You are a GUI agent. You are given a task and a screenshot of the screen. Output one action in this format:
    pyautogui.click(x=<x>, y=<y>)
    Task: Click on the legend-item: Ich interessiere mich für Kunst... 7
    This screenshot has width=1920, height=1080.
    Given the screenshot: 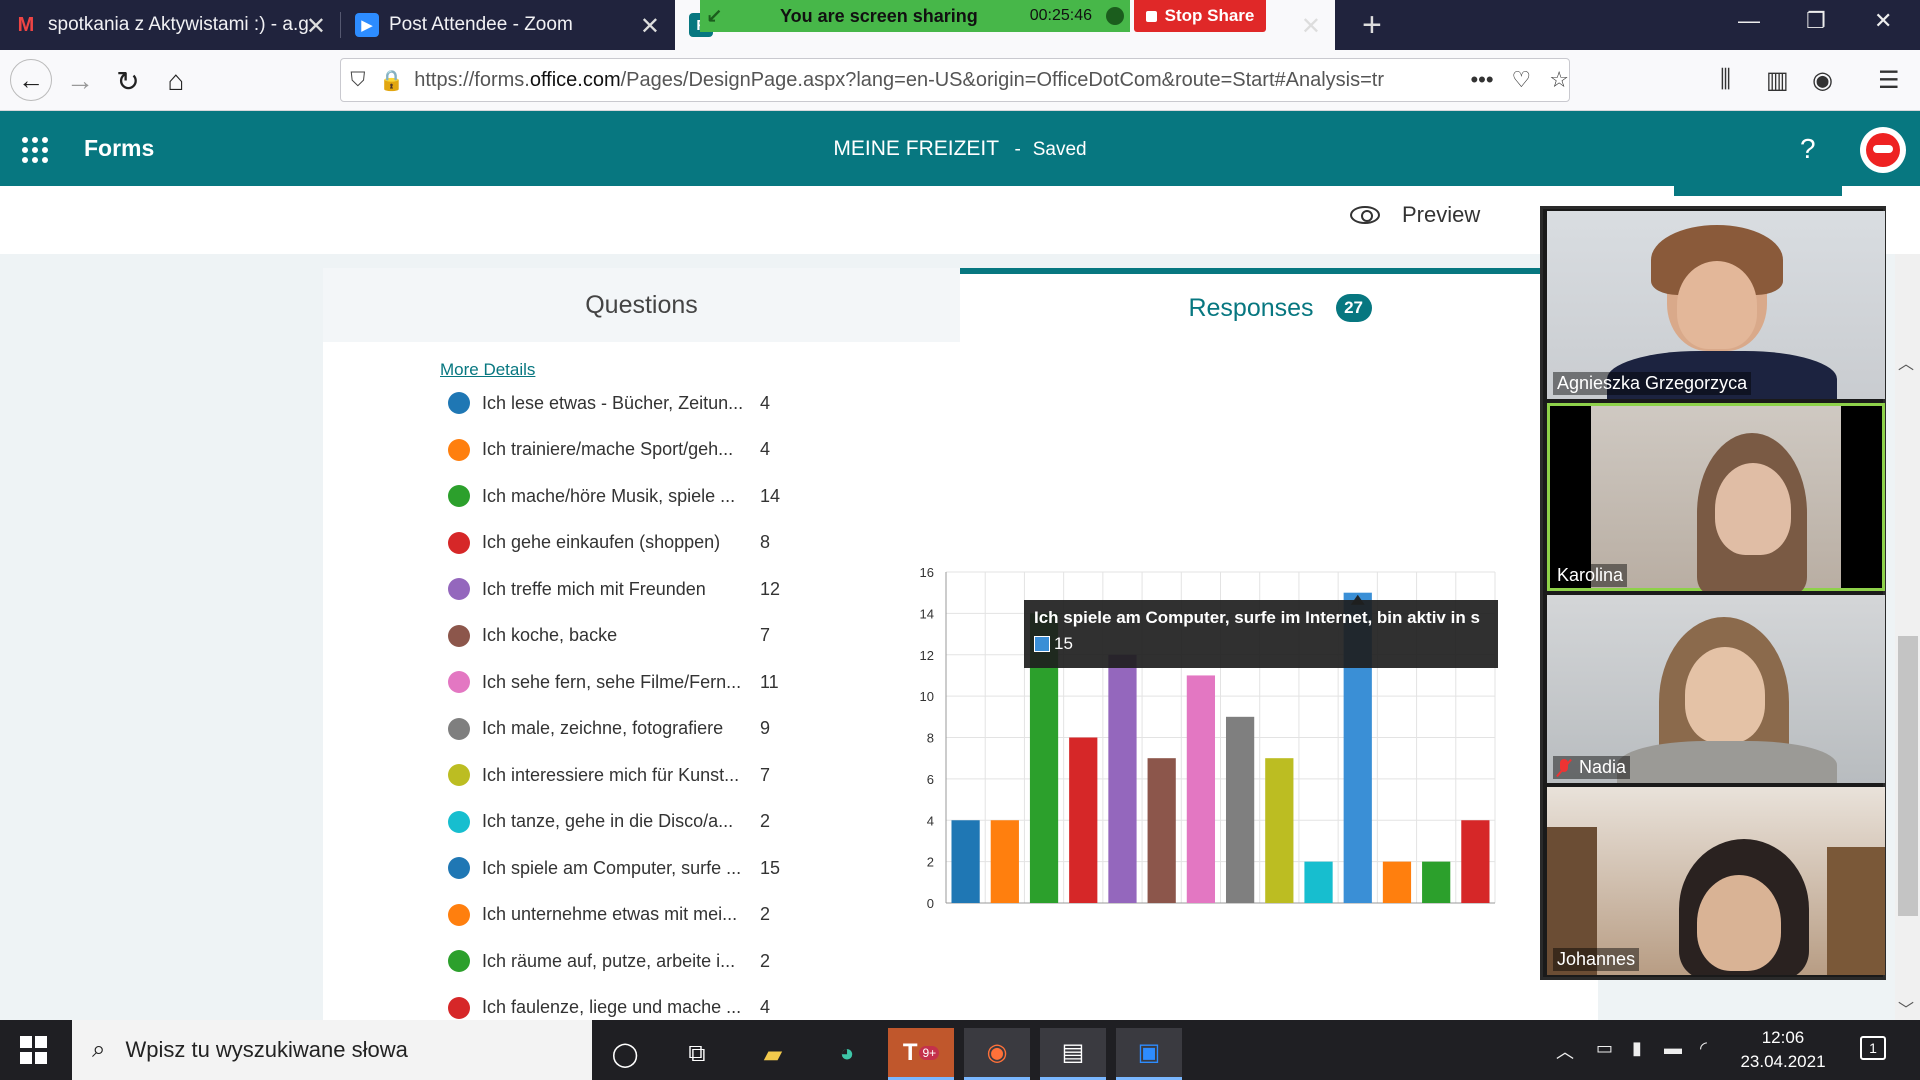 What is the action you would take?
    pyautogui.click(x=658, y=775)
    